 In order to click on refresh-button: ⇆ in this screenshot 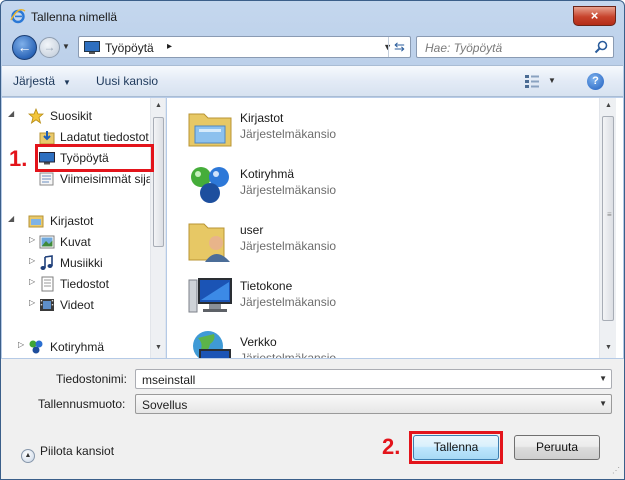, I will do `click(399, 47)`.